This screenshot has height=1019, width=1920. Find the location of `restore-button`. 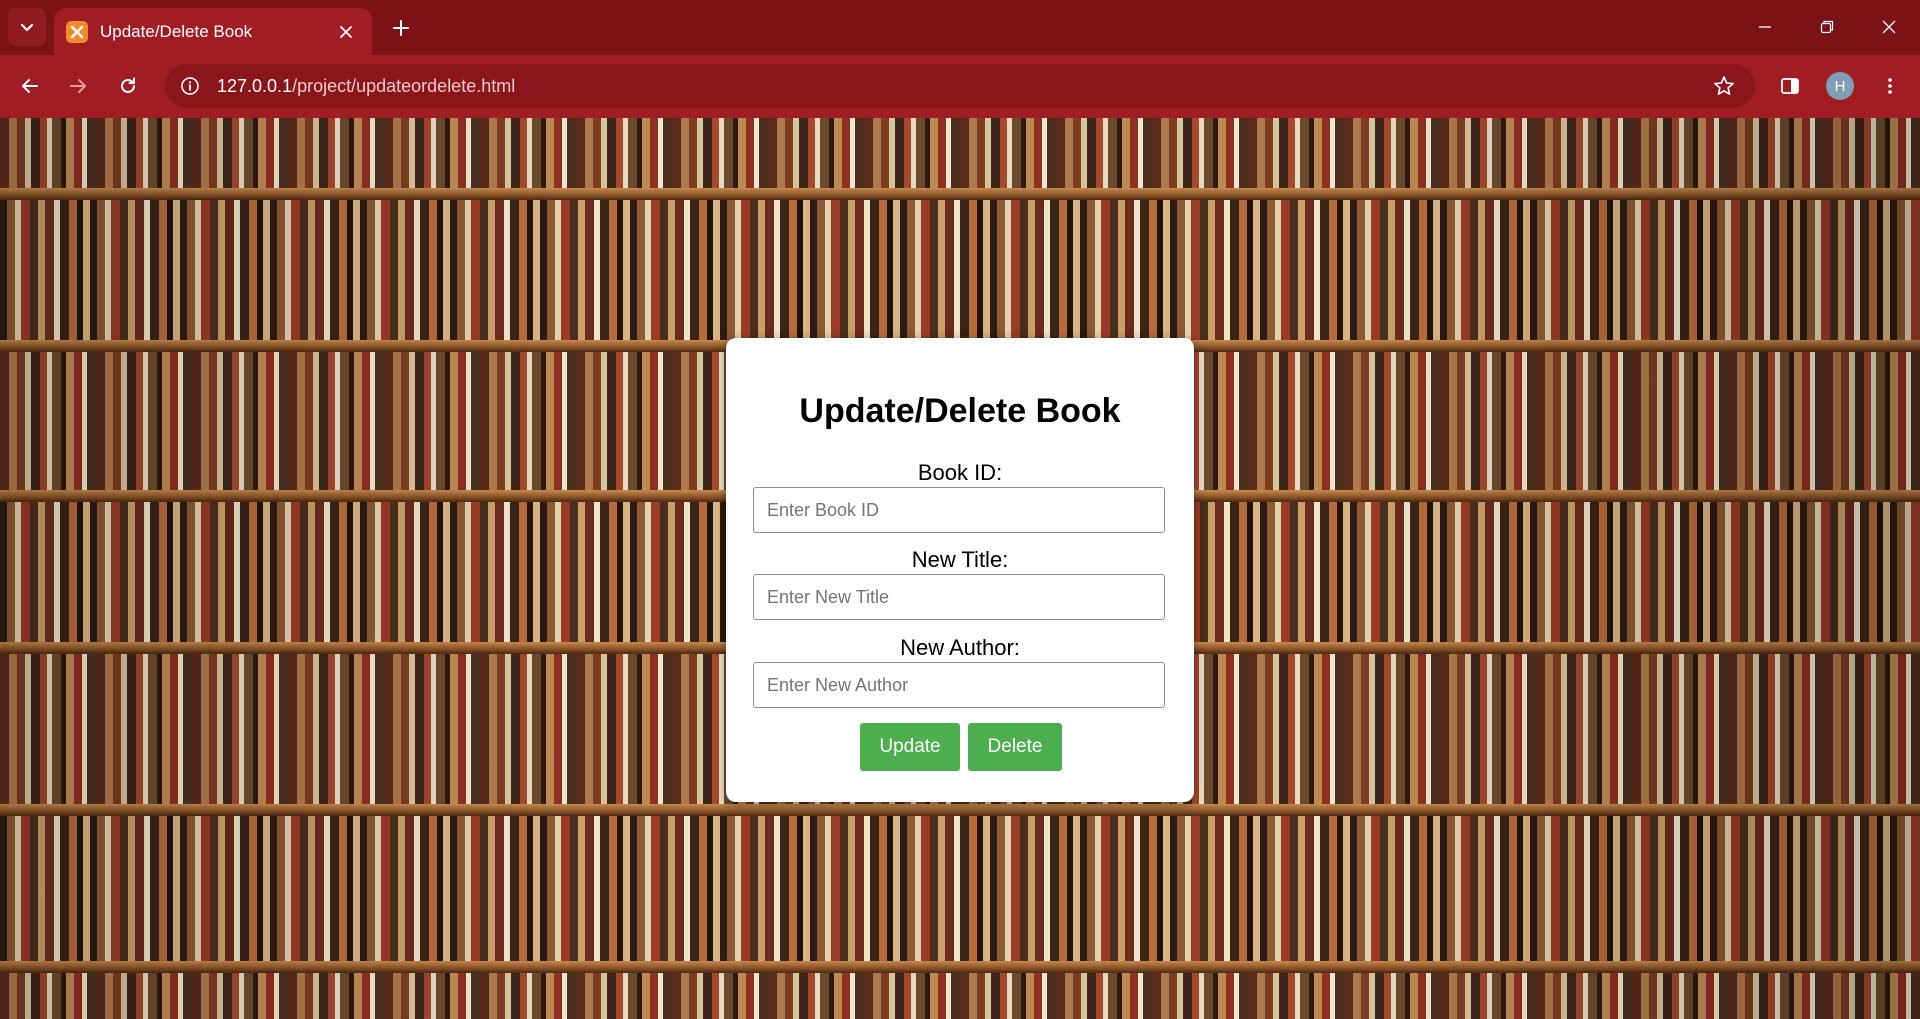

restore-button is located at coordinates (1827, 27).